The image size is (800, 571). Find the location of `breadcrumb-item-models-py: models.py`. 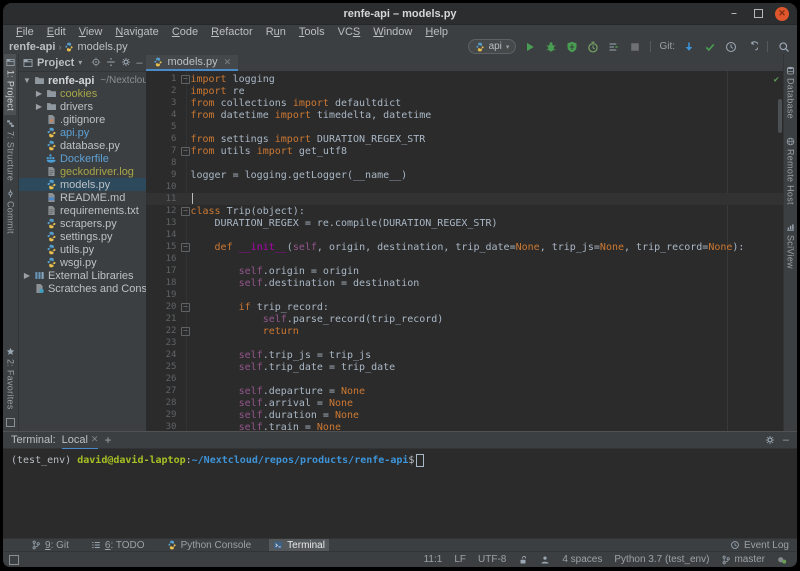

breadcrumb-item-models-py: models.py is located at coordinates (96, 47).